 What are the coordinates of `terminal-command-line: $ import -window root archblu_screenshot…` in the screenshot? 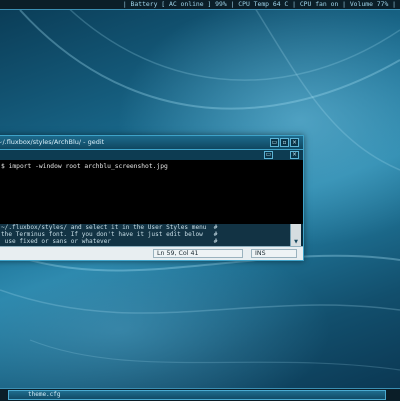 It's located at (84, 166).